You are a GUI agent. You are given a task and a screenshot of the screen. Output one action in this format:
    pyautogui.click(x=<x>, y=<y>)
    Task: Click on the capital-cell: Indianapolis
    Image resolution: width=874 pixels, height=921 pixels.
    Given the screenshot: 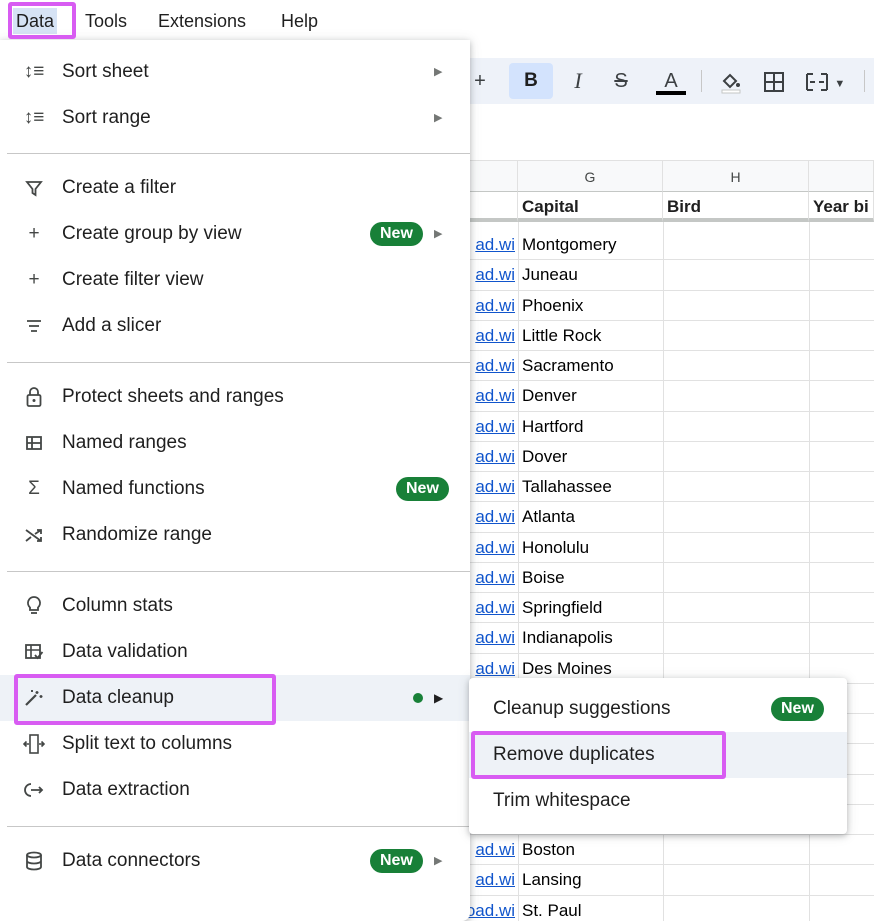 What is the action you would take?
    pyautogui.click(x=590, y=637)
    